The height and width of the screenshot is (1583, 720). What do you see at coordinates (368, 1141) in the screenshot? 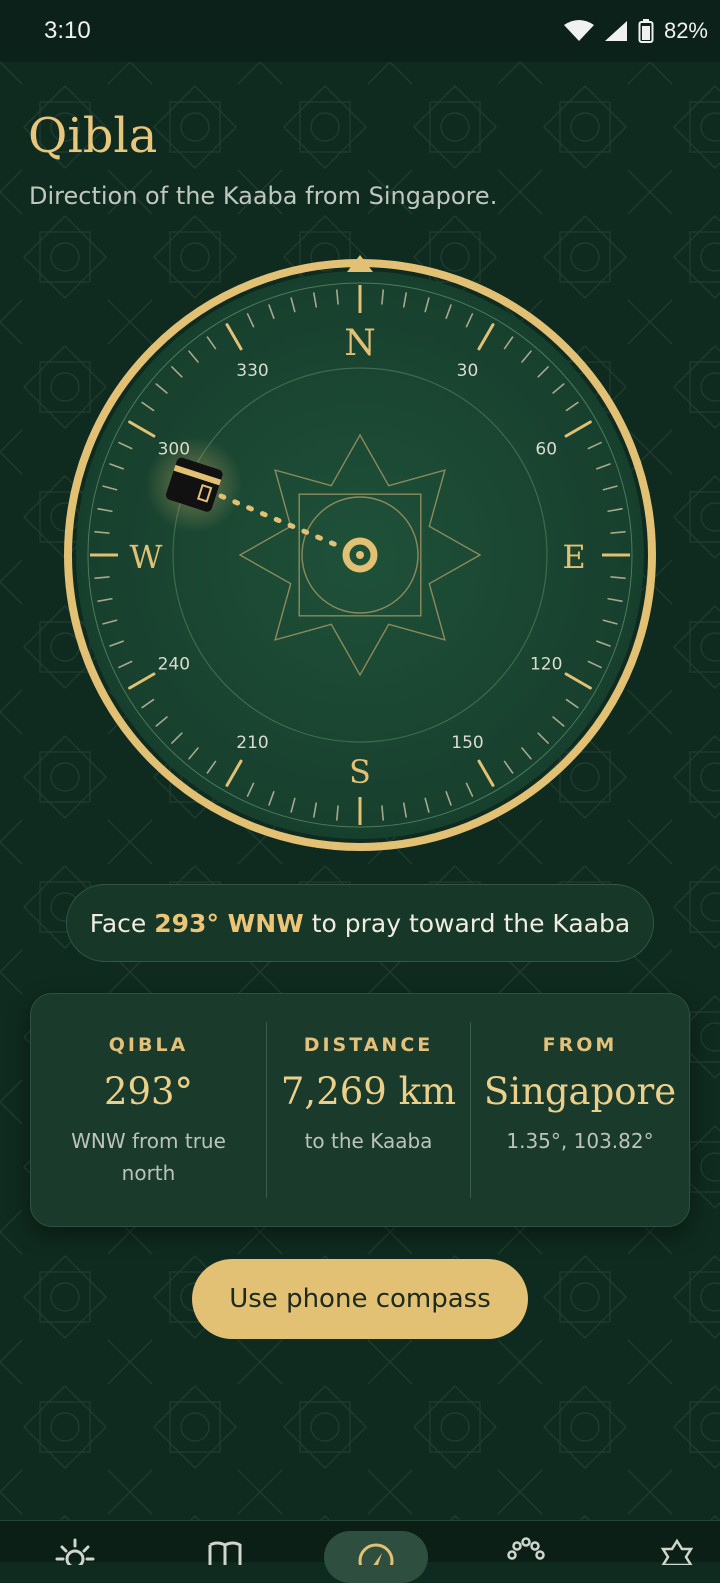
I see `distance-sub: to the Kaaba` at bounding box center [368, 1141].